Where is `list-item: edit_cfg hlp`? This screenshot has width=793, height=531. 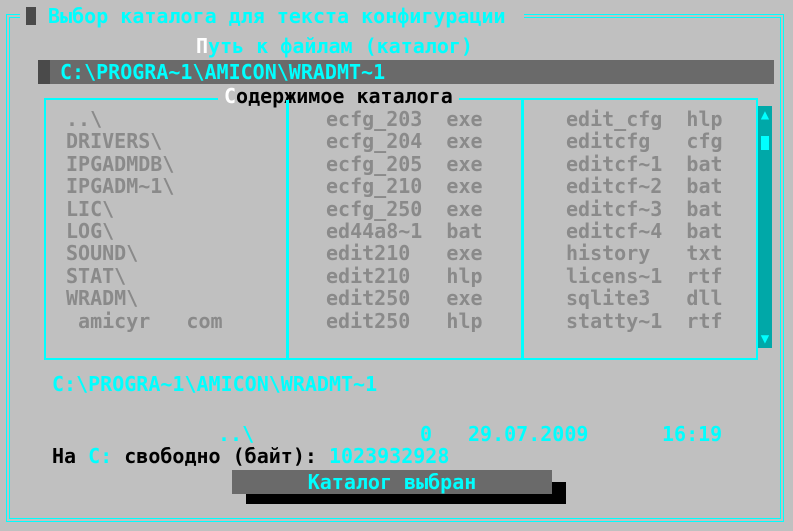
list-item: edit_cfg hlp is located at coordinates (644, 119).